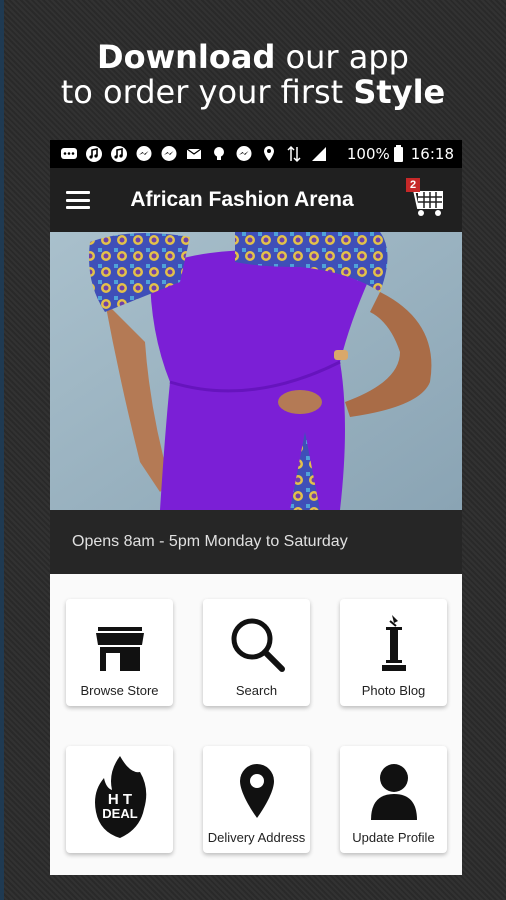 The width and height of the screenshot is (506, 900). I want to click on user-profile-icon, so click(393, 792).